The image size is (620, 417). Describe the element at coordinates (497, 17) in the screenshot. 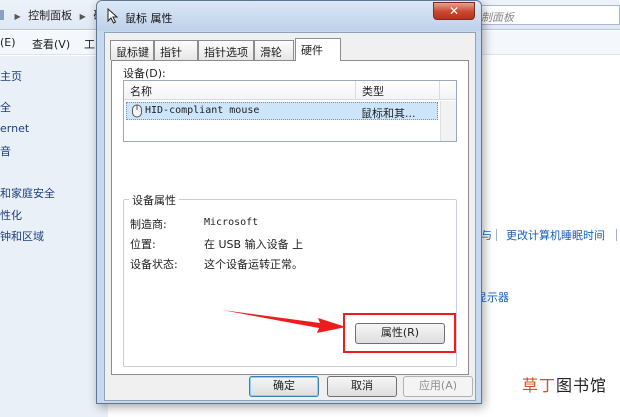

I see `search-placeholder: 制面板` at that location.